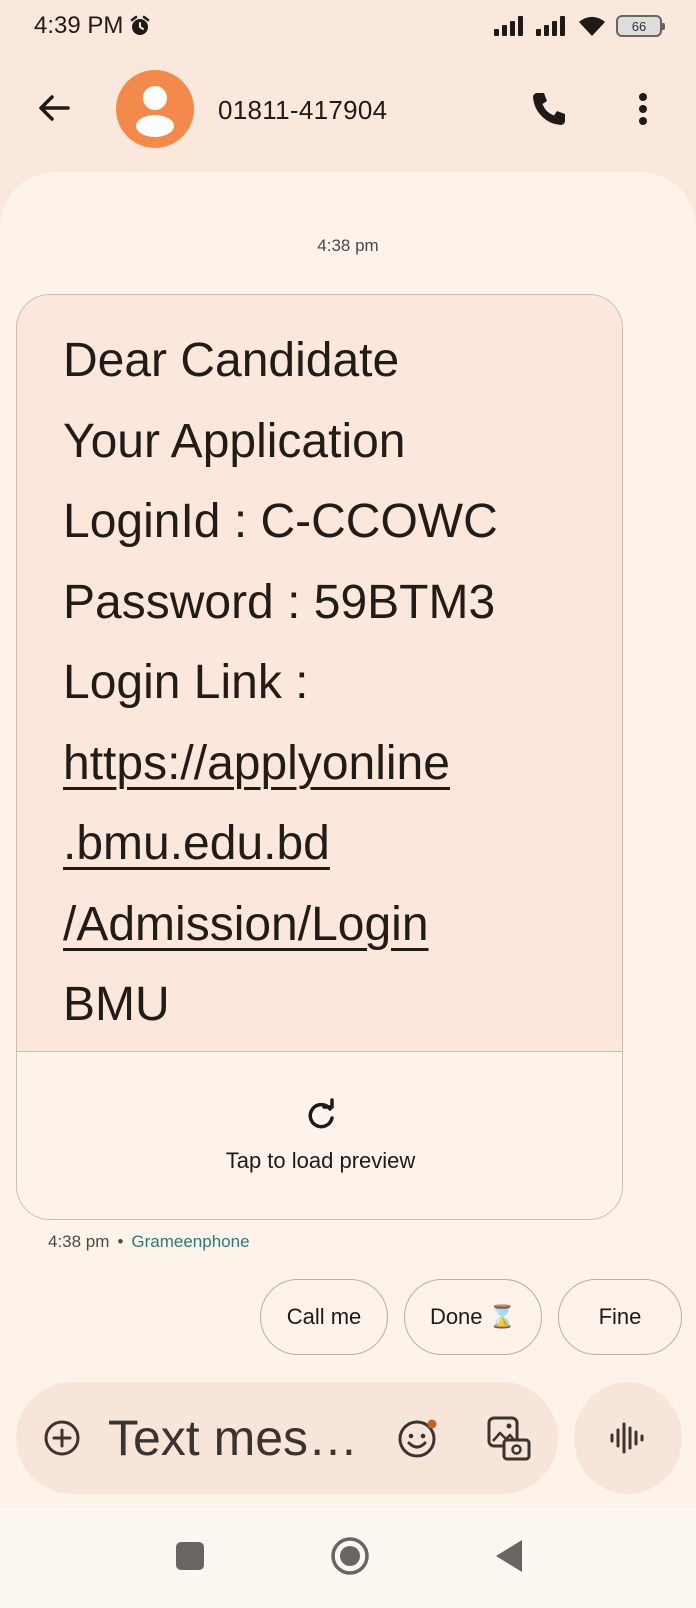  What do you see at coordinates (418, 1438) in the screenshot?
I see `emoji-icon` at bounding box center [418, 1438].